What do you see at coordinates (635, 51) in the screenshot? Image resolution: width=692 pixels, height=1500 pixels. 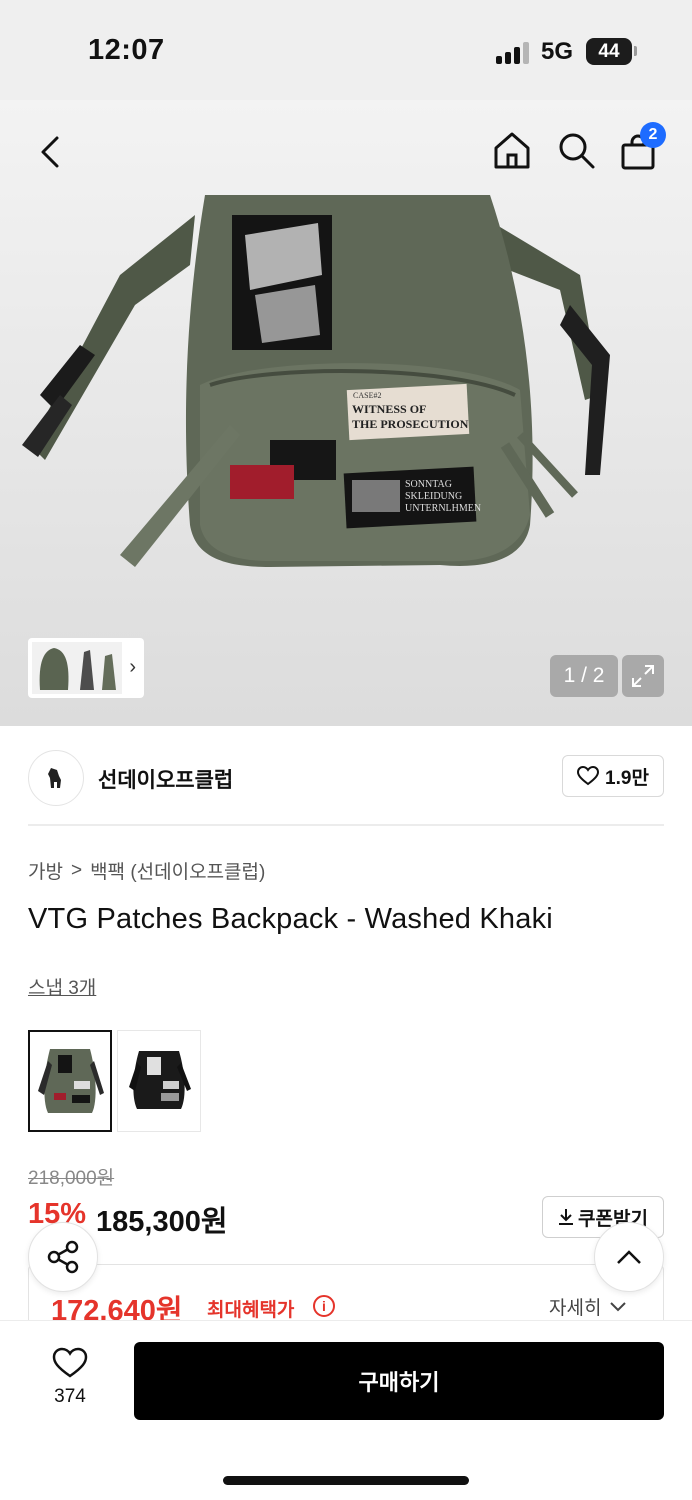 I see `battery-tip` at bounding box center [635, 51].